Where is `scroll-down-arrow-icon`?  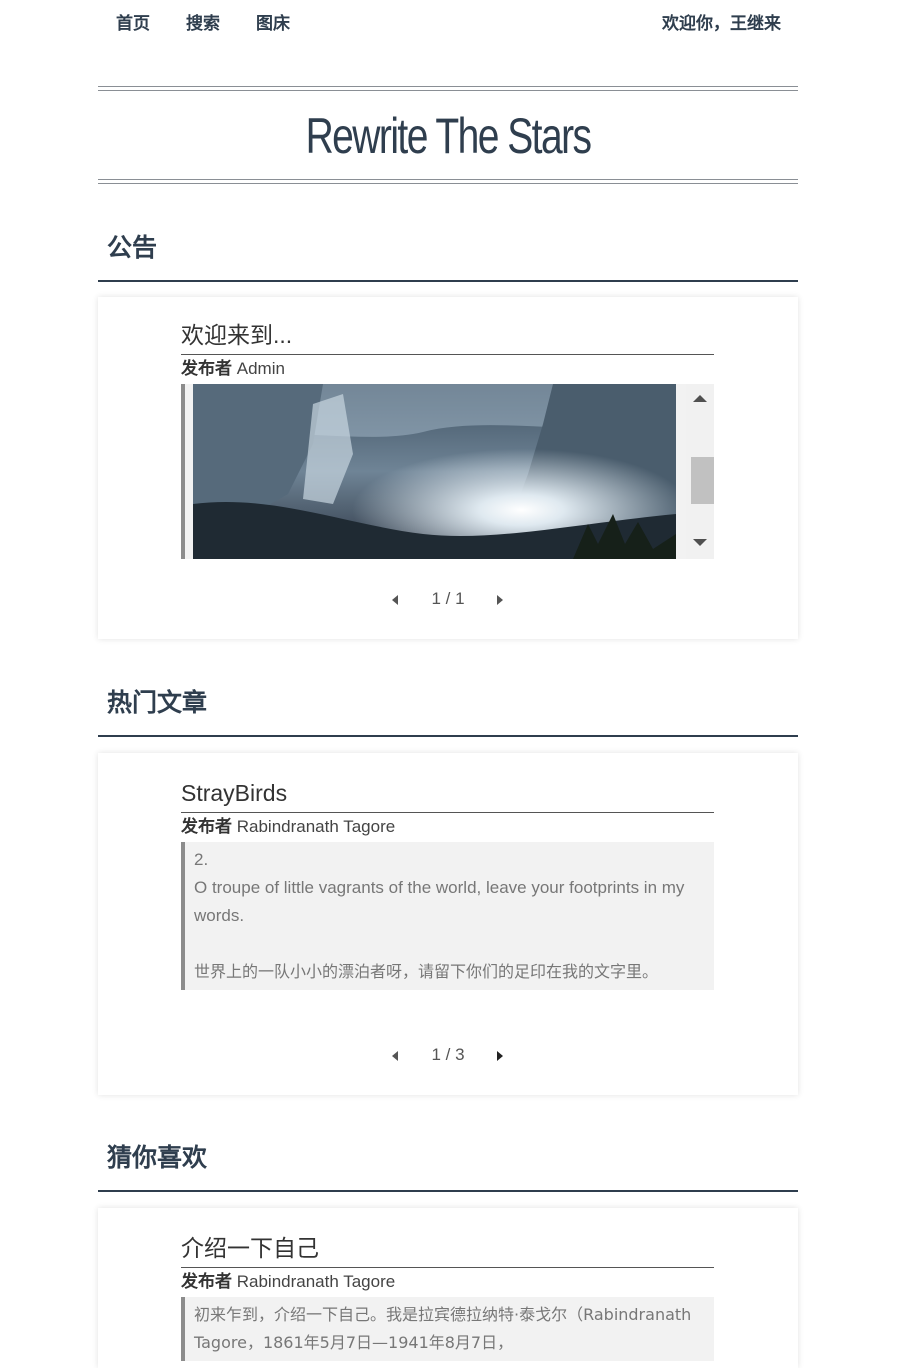
scroll-down-arrow-icon is located at coordinates (700, 542).